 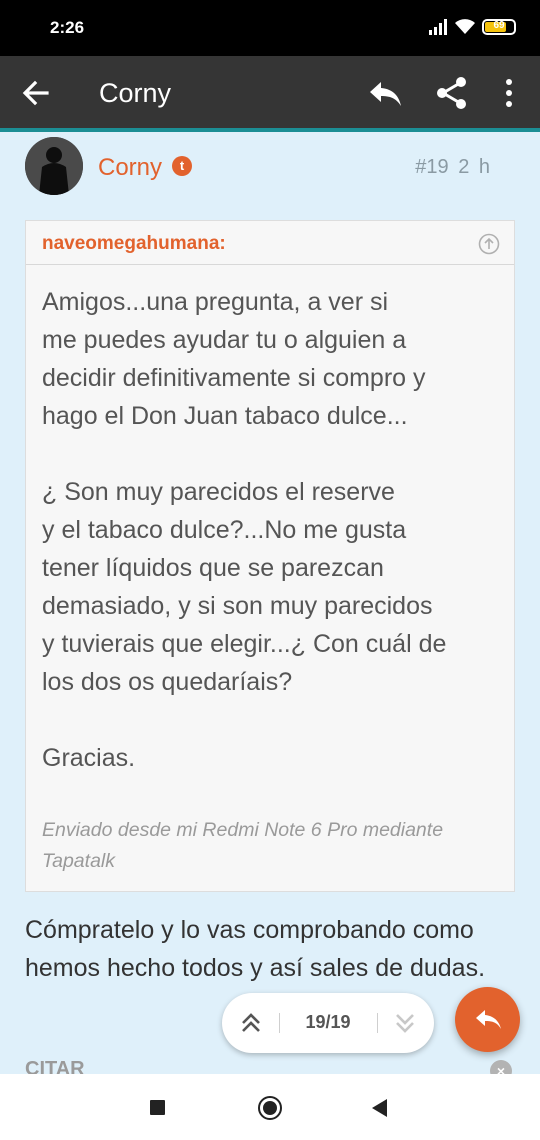 What do you see at coordinates (36, 93) in the screenshot?
I see `arrow-left-icon` at bounding box center [36, 93].